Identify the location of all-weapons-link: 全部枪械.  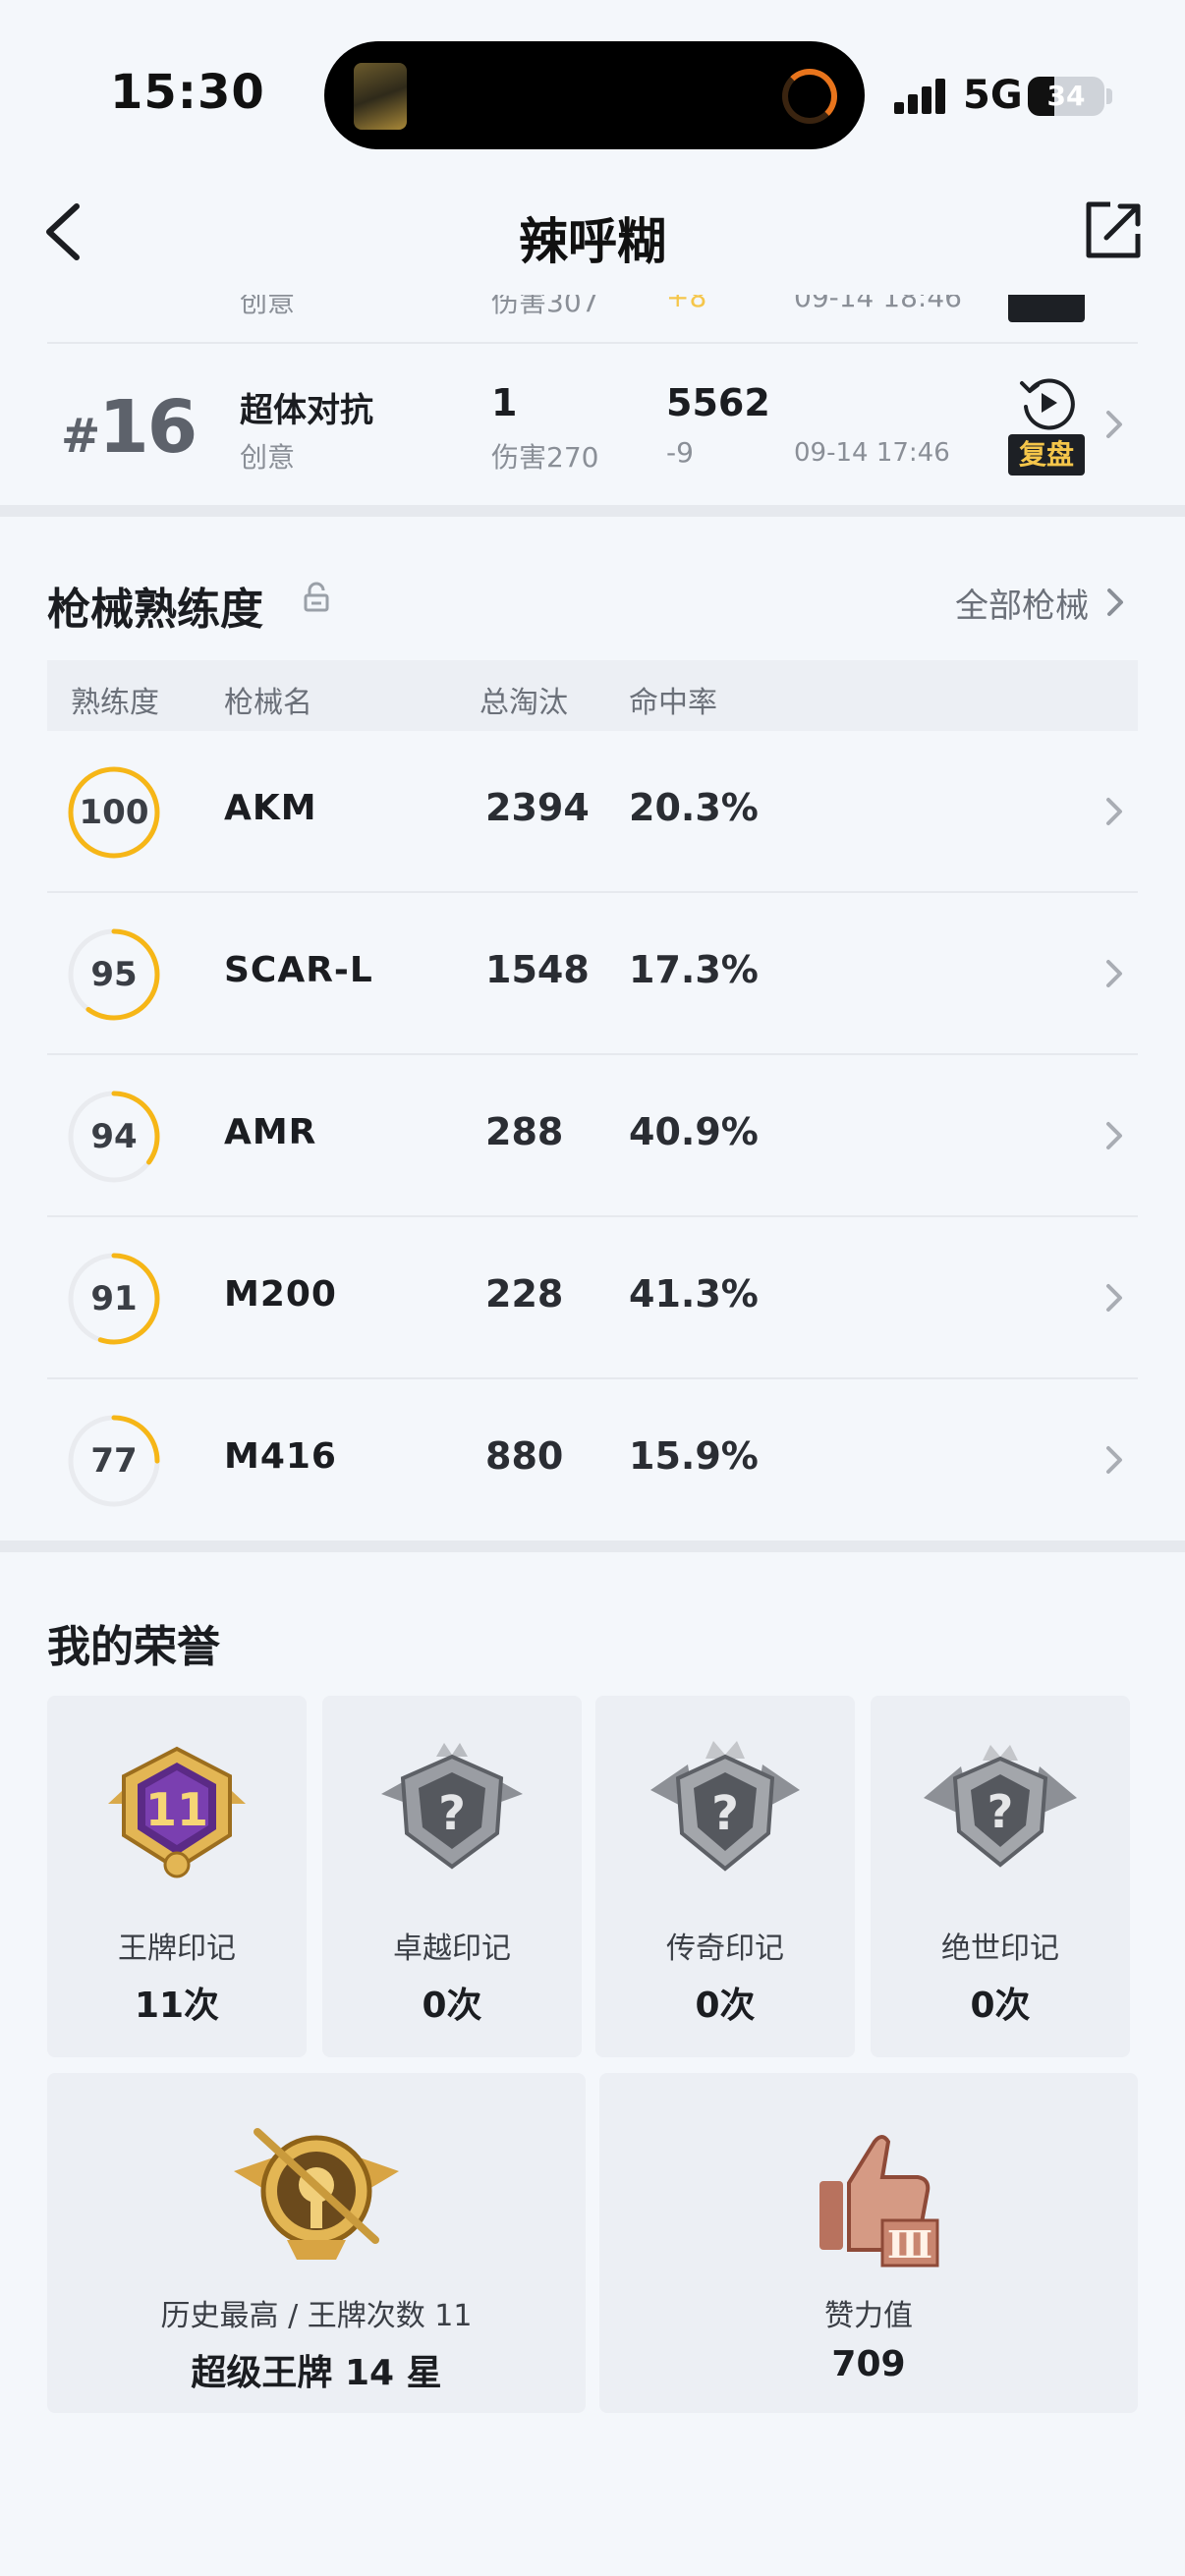
(1041, 603).